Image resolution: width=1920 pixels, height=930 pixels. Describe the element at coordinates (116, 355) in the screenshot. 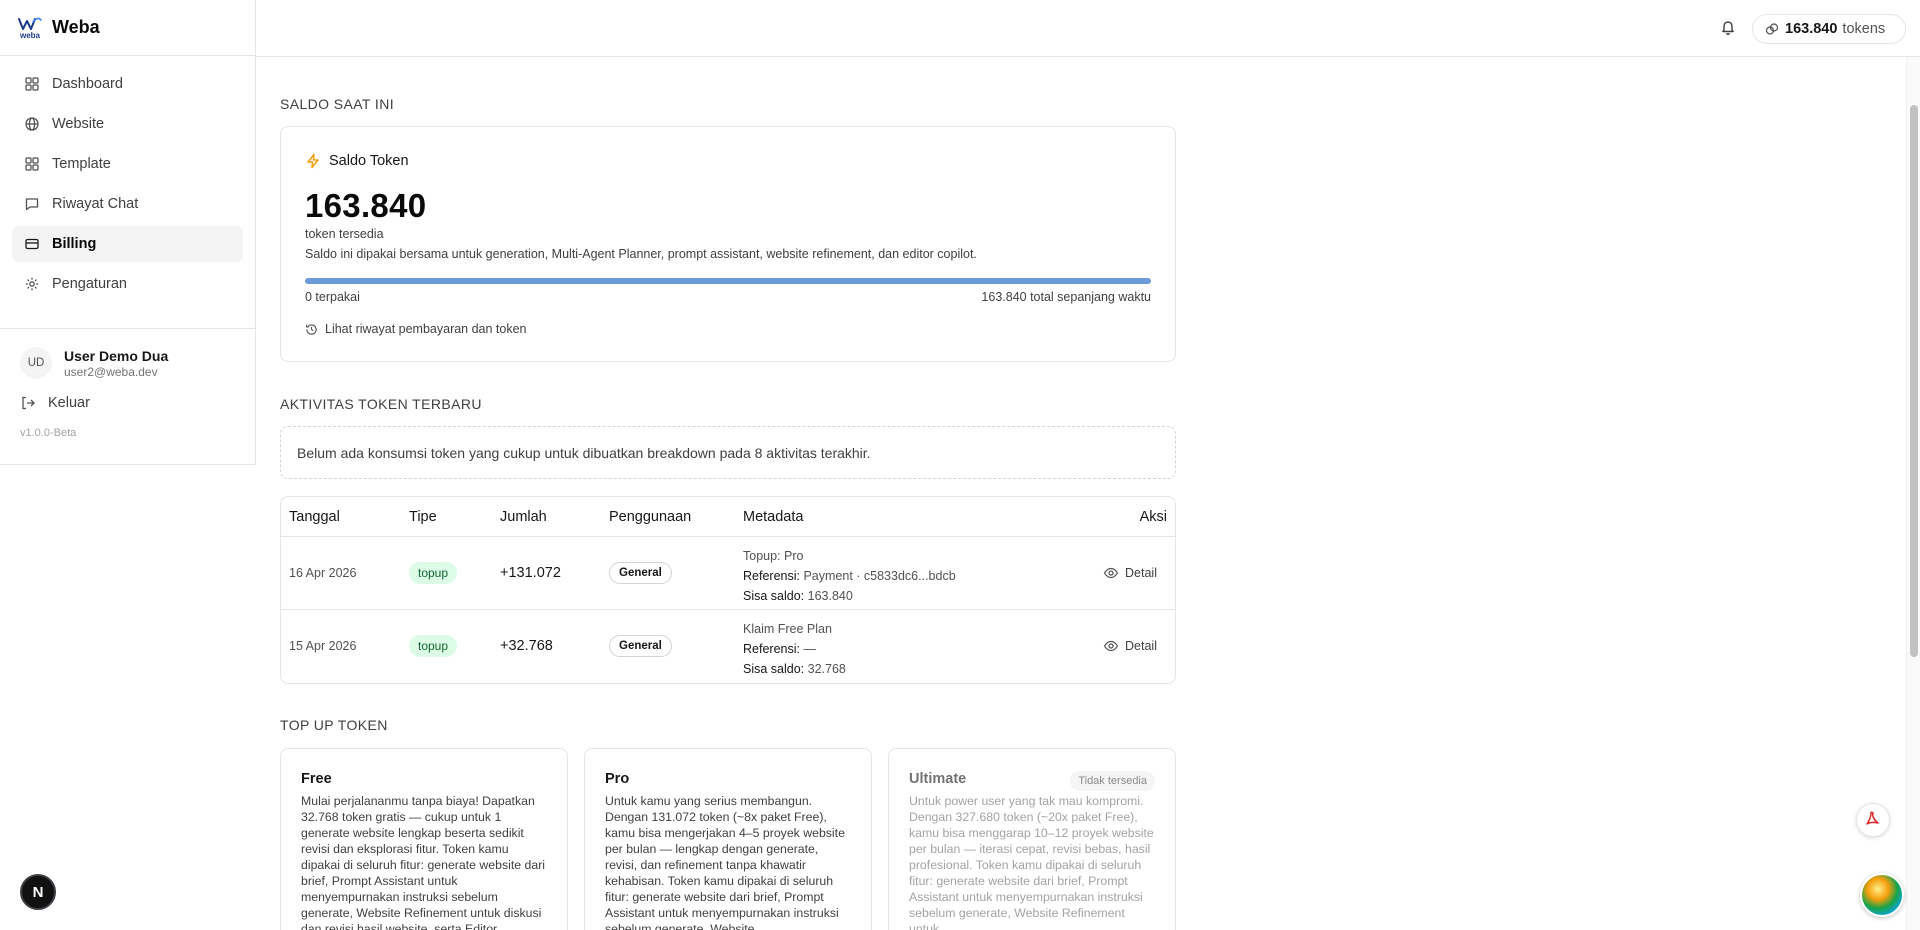

I see `user-name: User Demo Dua` at that location.